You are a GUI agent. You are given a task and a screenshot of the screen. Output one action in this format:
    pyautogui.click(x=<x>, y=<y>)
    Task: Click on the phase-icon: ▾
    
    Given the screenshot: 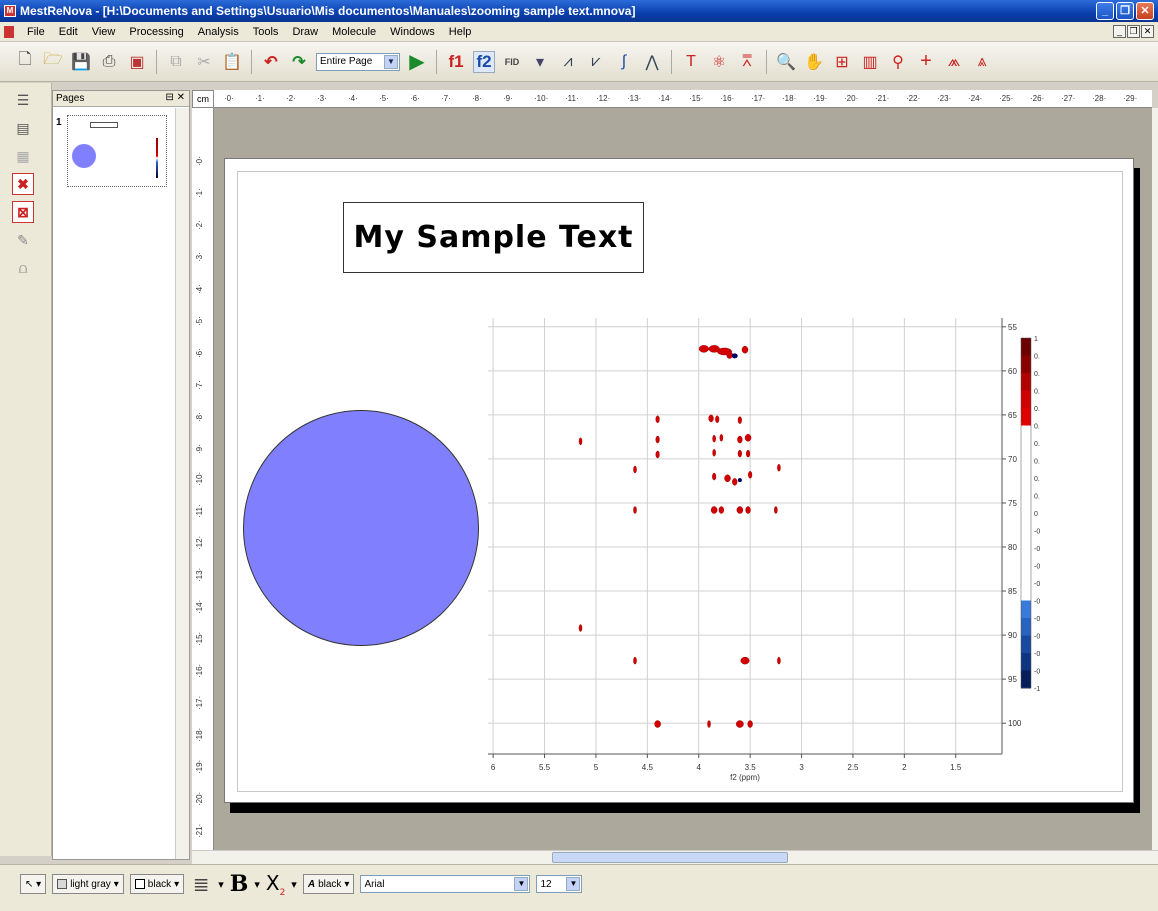 What is the action you would take?
    pyautogui.click(x=540, y=62)
    